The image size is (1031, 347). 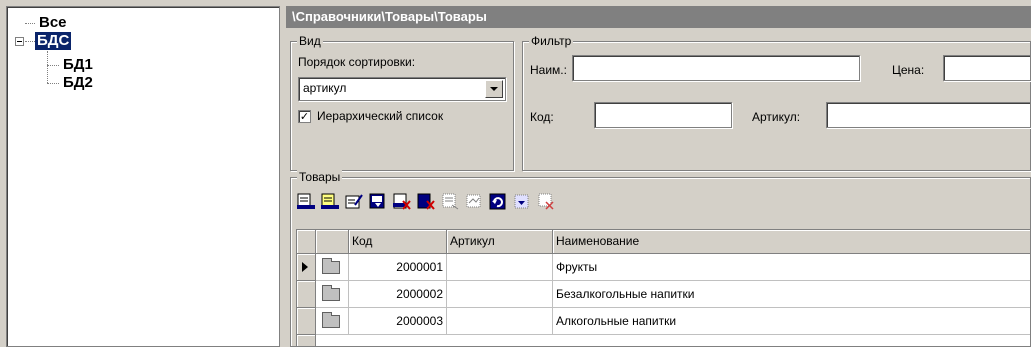 I want to click on code-filter-label: Код:, so click(x=542, y=117).